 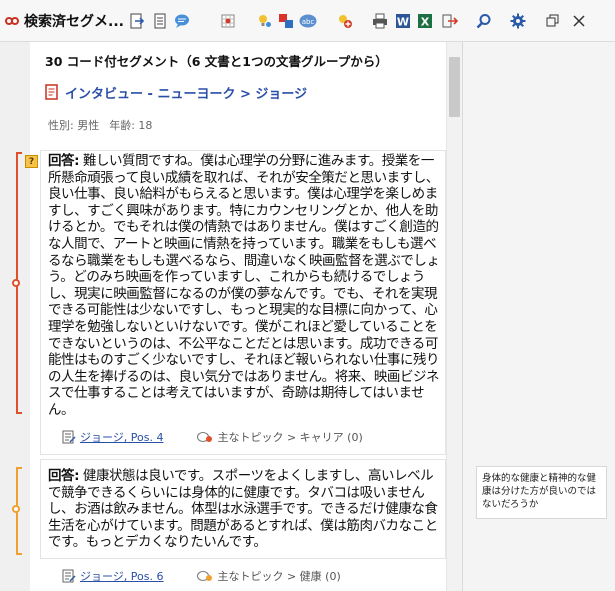 I want to click on close-icon, so click(x=579, y=21).